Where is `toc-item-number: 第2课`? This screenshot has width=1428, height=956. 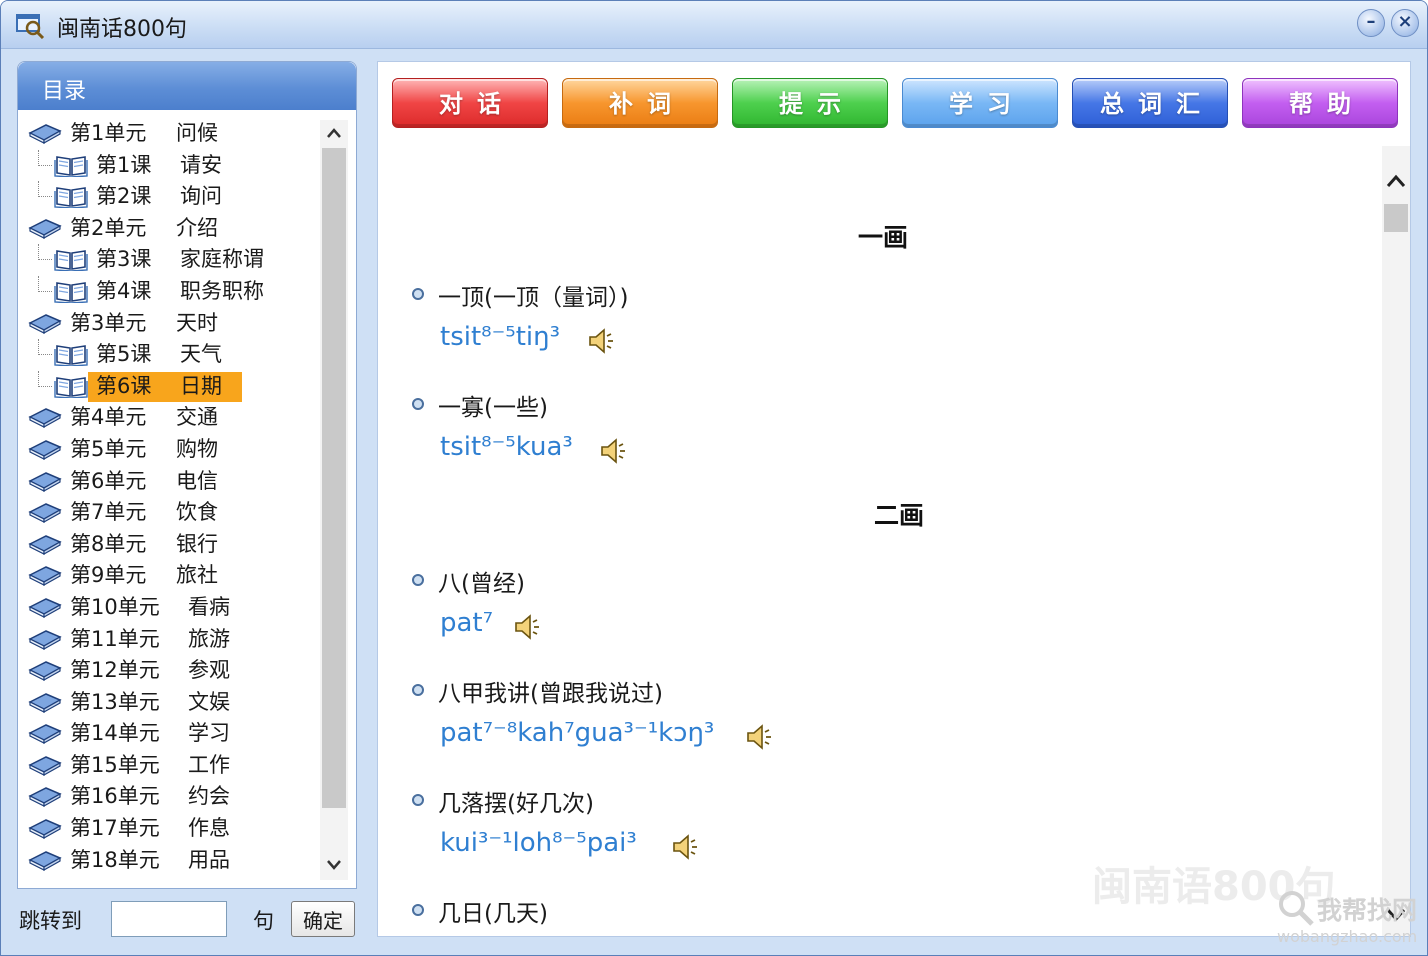 toc-item-number: 第2课 is located at coordinates (124, 196).